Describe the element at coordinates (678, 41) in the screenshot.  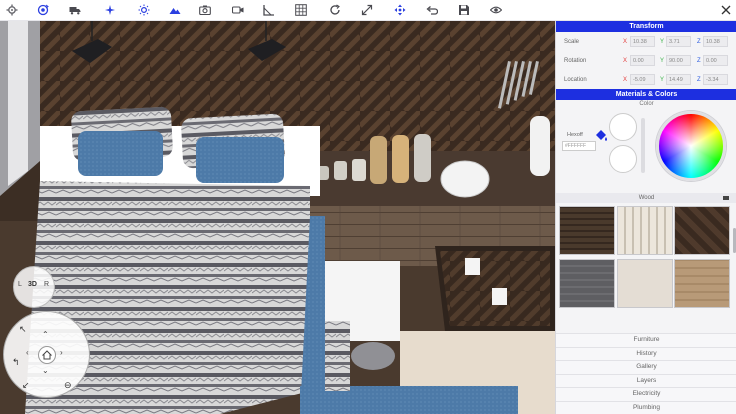
I see `scale-y-field: 3.71` at that location.